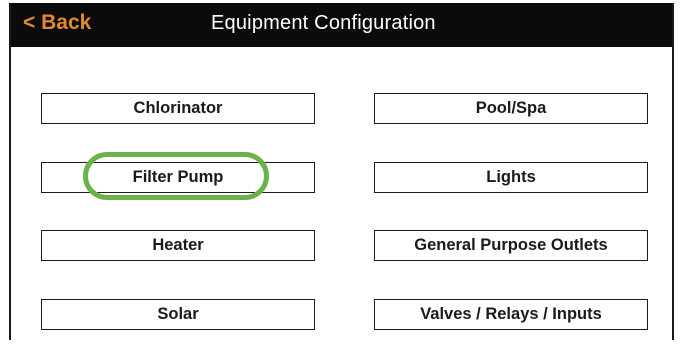 The image size is (680, 353). Describe the element at coordinates (178, 245) in the screenshot. I see `heater-button: Heater` at that location.